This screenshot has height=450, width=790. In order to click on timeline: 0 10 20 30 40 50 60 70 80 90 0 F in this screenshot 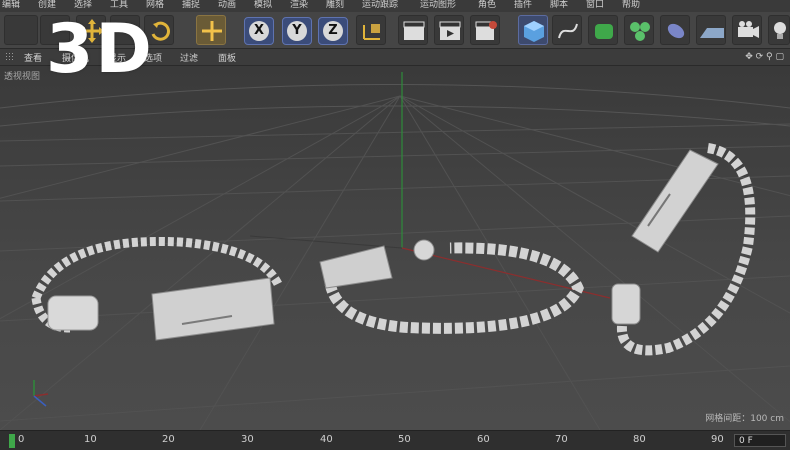, I will do `click(395, 440)`.